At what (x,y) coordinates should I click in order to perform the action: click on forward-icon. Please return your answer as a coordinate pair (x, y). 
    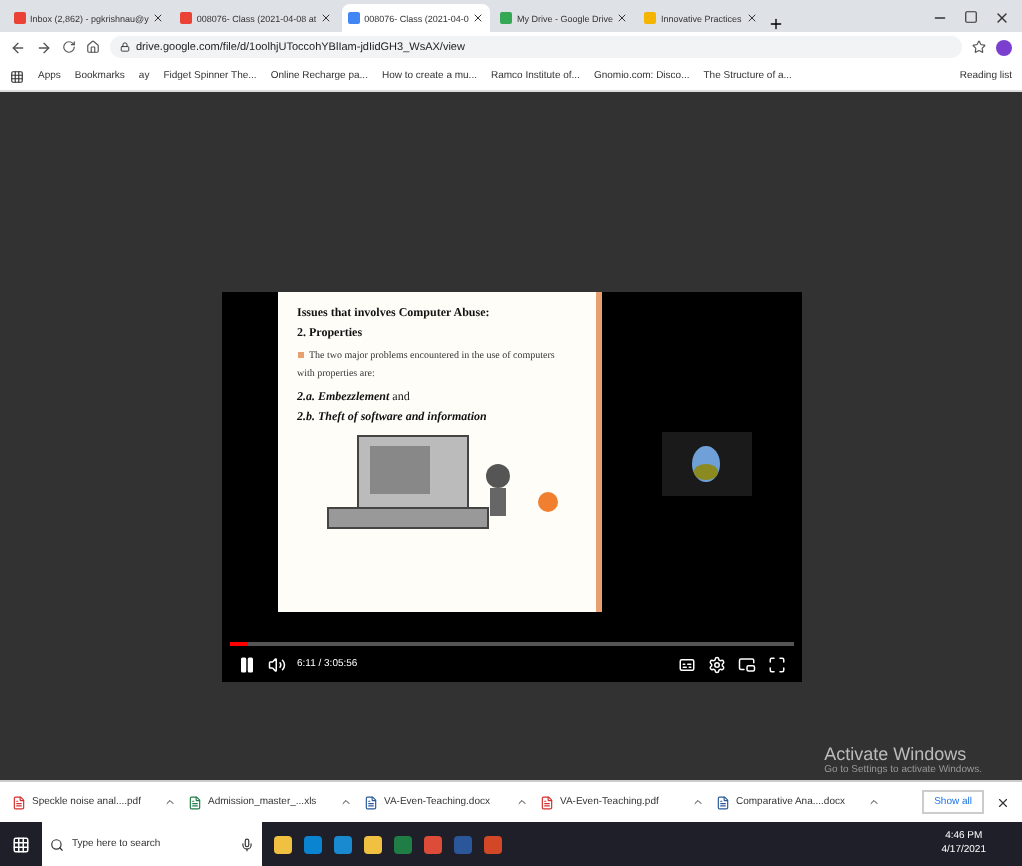
    Looking at the image, I should click on (44, 47).